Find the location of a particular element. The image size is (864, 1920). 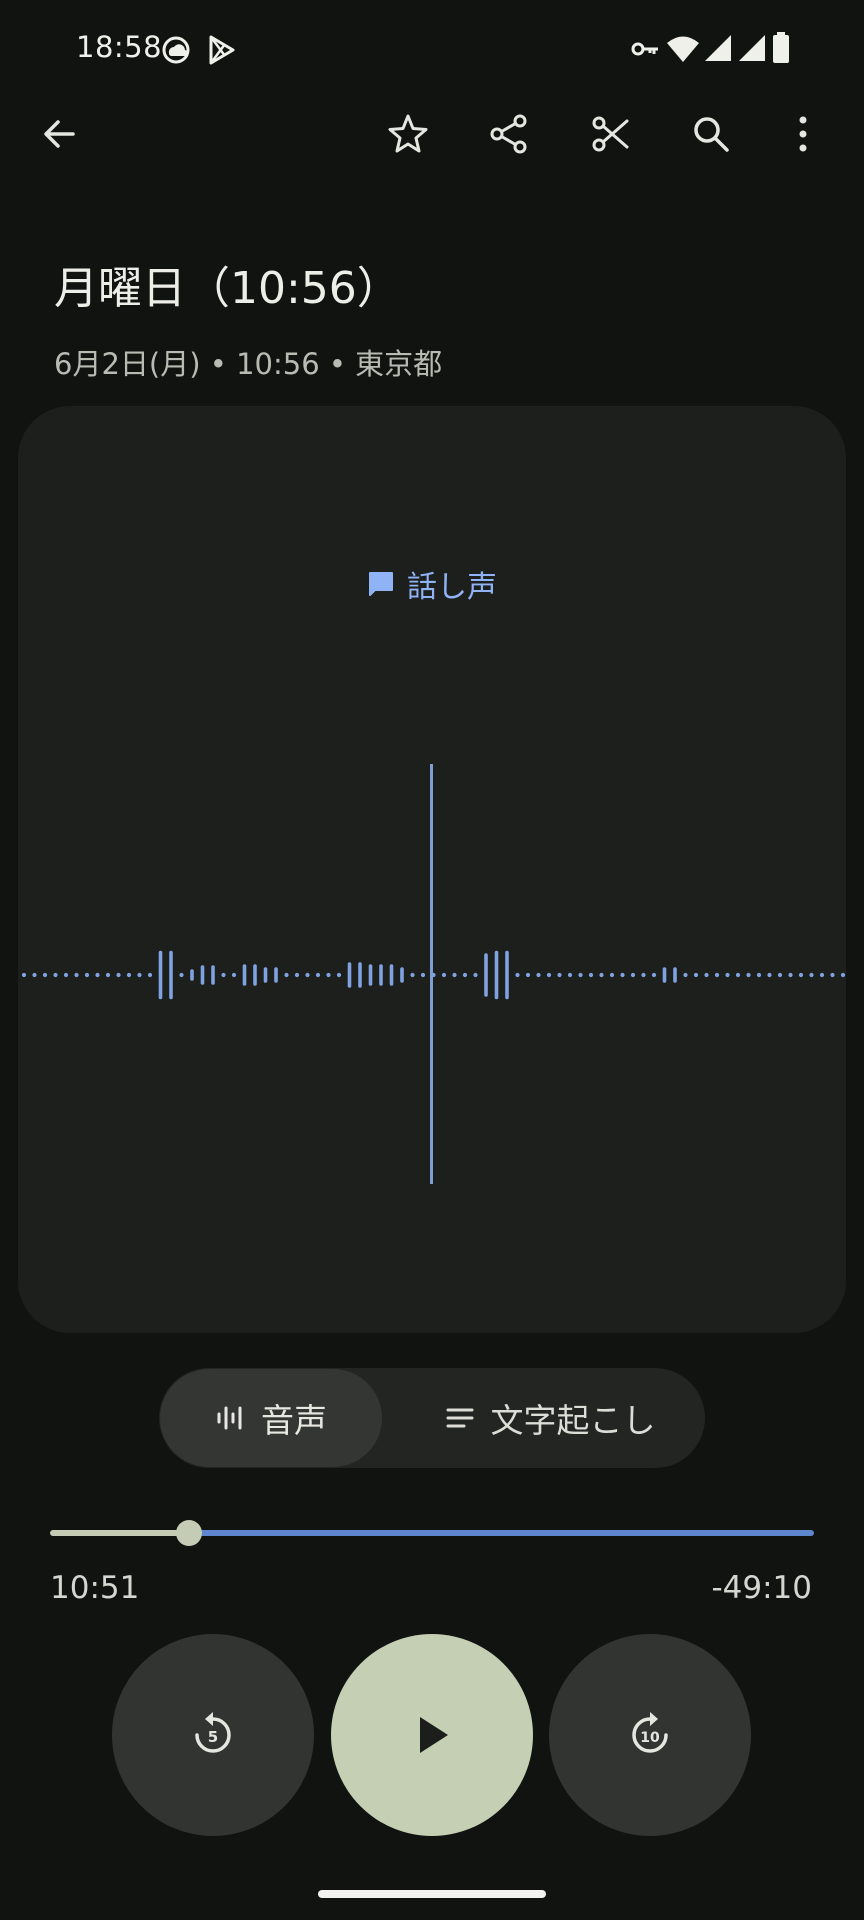

tab-transcript: 文字起こし is located at coordinates (550, 1418).